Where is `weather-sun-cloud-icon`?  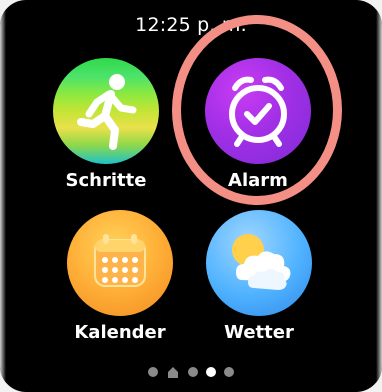
weather-sun-cloud-icon is located at coordinates (259, 263).